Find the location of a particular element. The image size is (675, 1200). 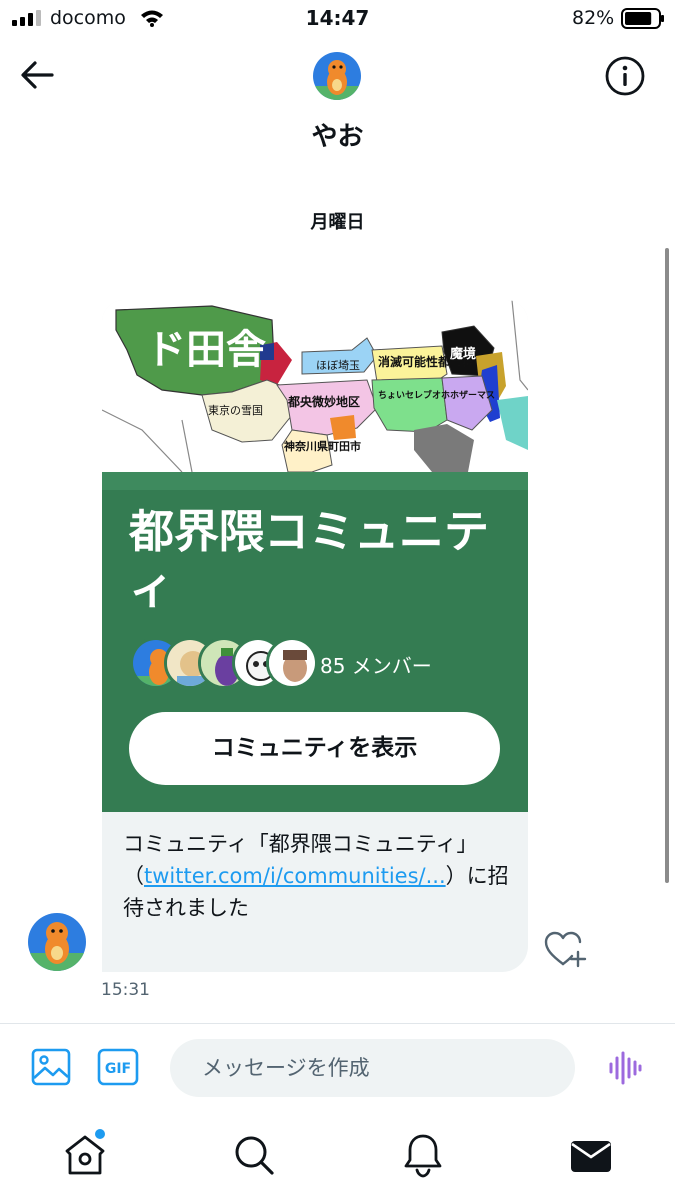

gif-icon: GIF is located at coordinates (118, 1067).